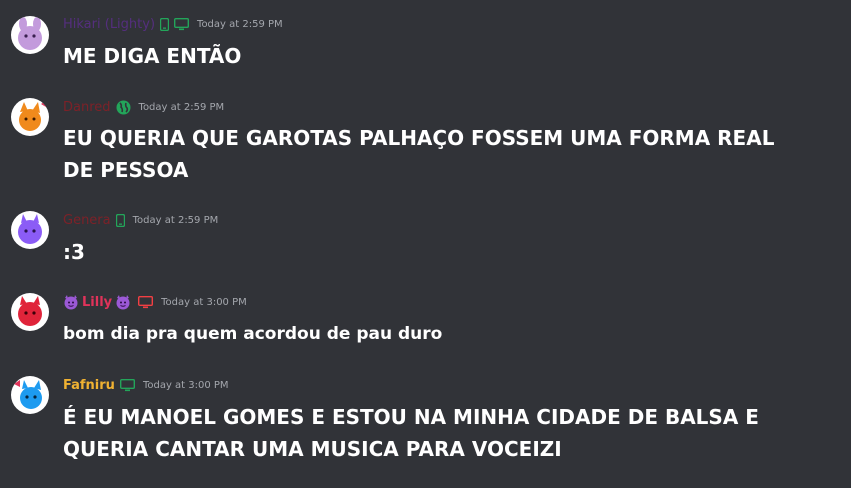 The height and width of the screenshot is (488, 851). I want to click on username: Lilly, so click(97, 302).